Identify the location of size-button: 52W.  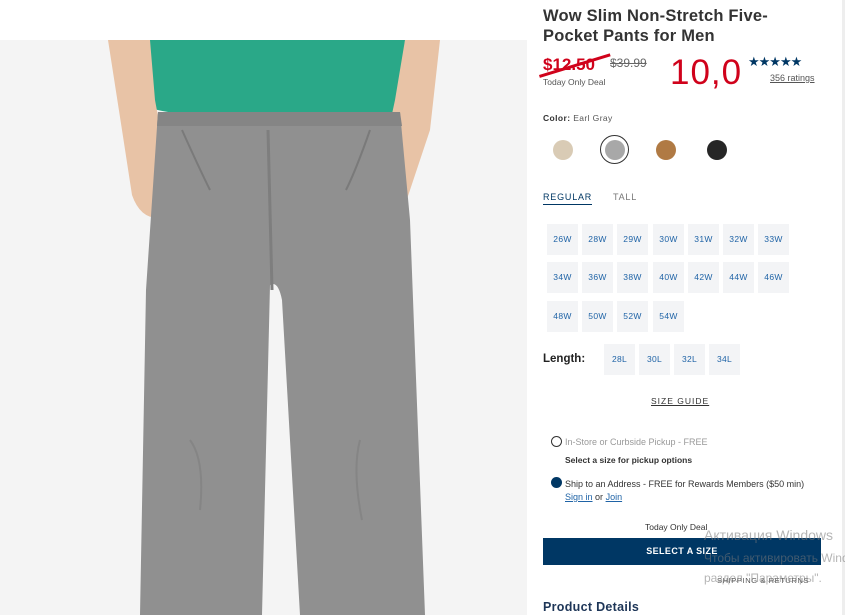
(632, 316).